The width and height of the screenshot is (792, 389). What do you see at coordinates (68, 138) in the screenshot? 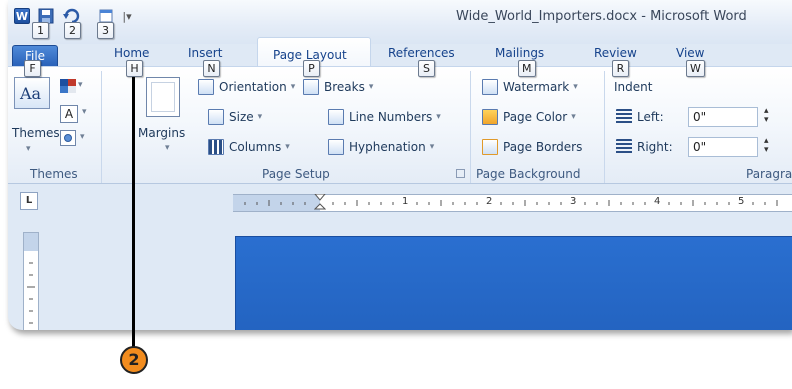
I see `theme-effects-icon` at bounding box center [68, 138].